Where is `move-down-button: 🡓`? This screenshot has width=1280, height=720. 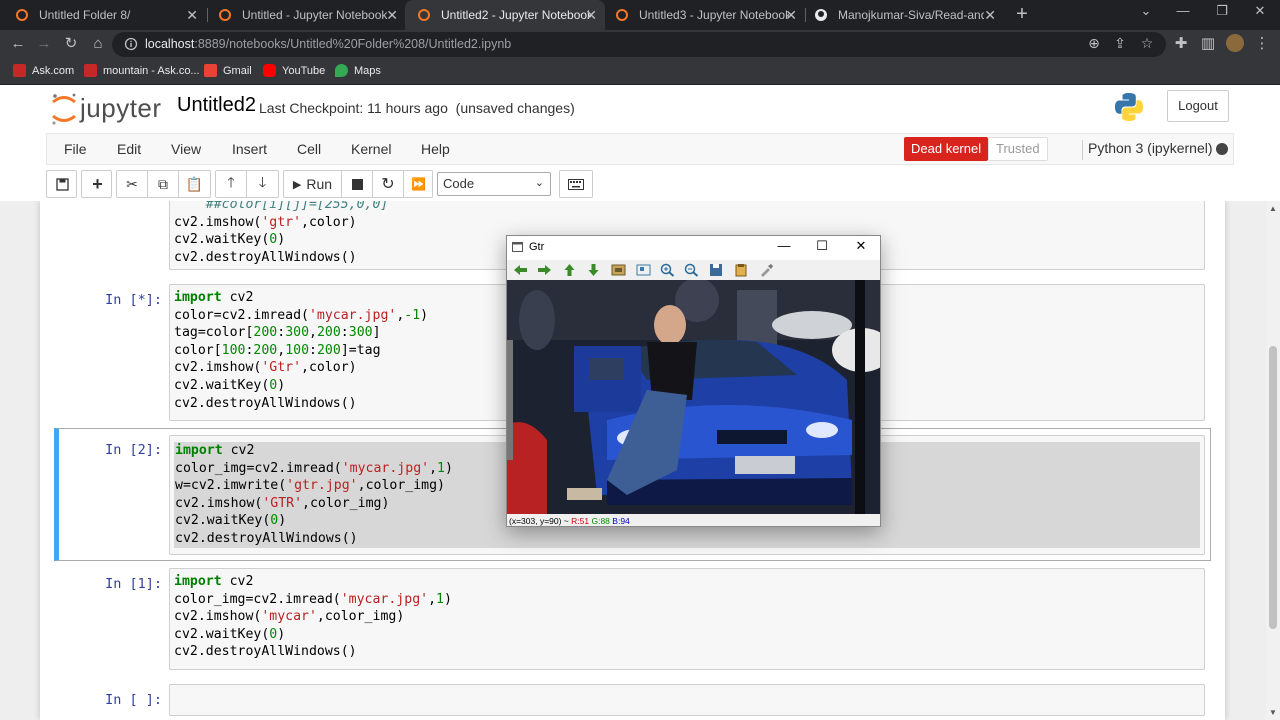
move-down-button: 🡓 is located at coordinates (262, 184).